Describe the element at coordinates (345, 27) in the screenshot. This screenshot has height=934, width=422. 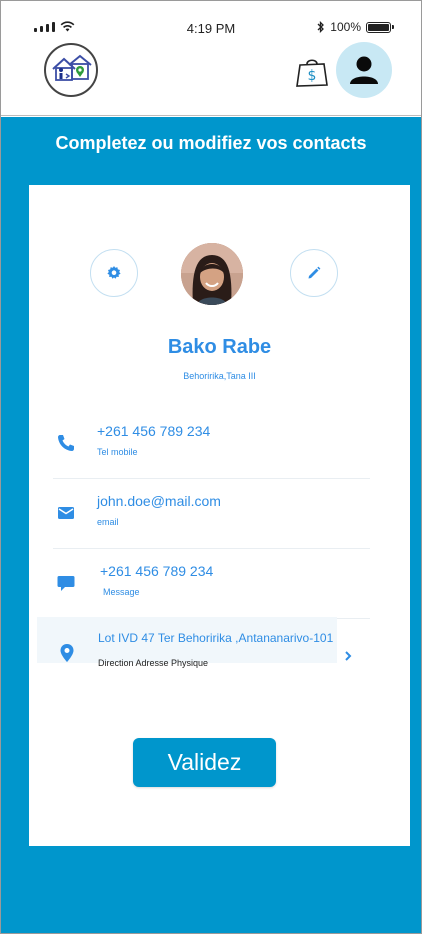
I see `battery-percent: 100%` at that location.